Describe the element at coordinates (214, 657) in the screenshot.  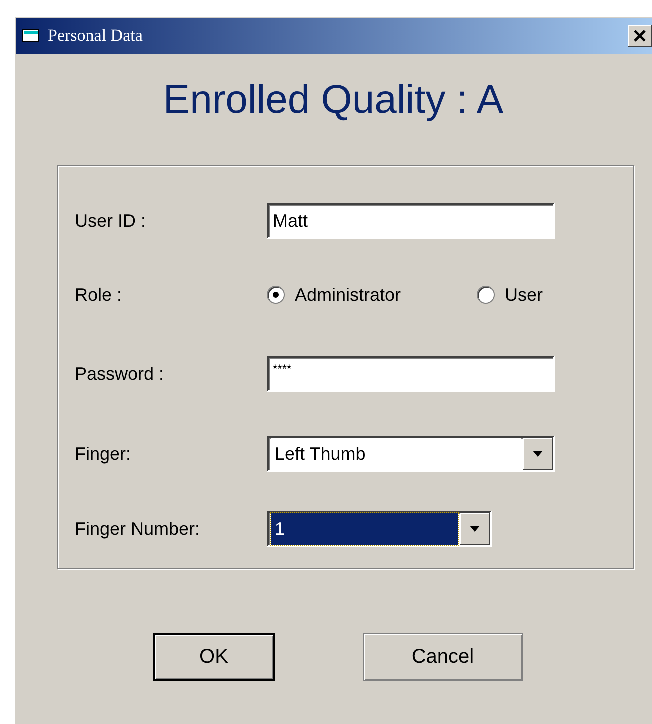
I see `ok-button: OK` at that location.